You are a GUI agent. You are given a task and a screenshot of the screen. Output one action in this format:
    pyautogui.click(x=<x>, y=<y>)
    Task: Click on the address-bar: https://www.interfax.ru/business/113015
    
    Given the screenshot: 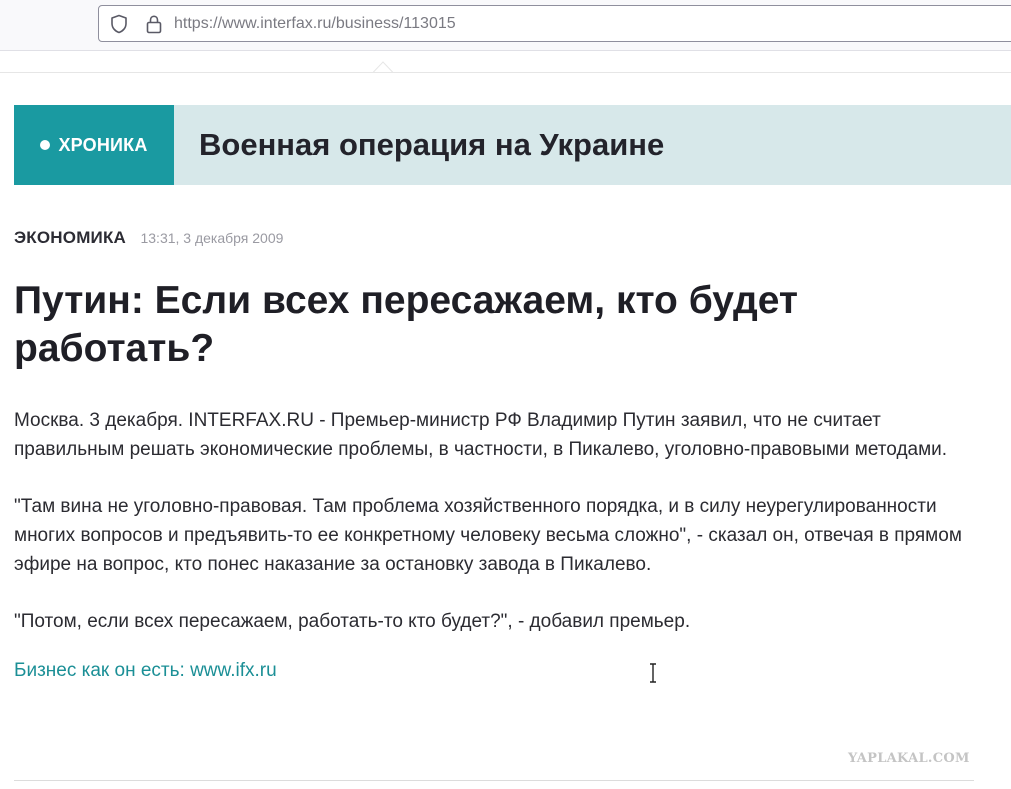 What is the action you would take?
    pyautogui.click(x=554, y=23)
    